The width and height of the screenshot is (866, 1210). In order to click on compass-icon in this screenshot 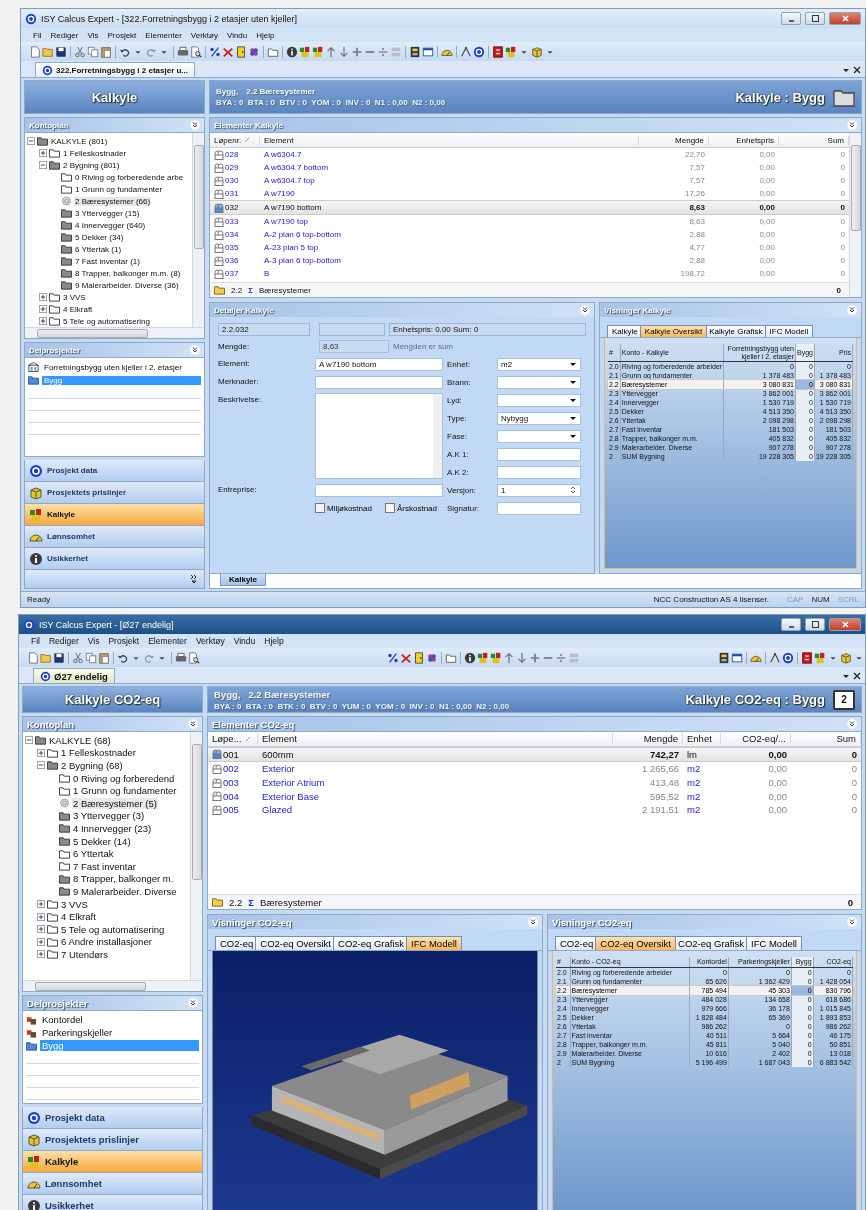, I will do `click(775, 657)`.